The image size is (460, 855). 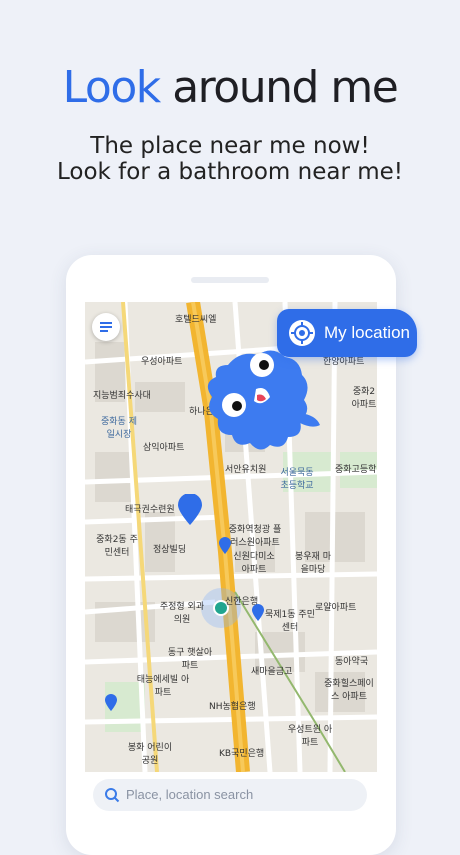 I want to click on map-label: 동아약국, so click(x=352, y=662).